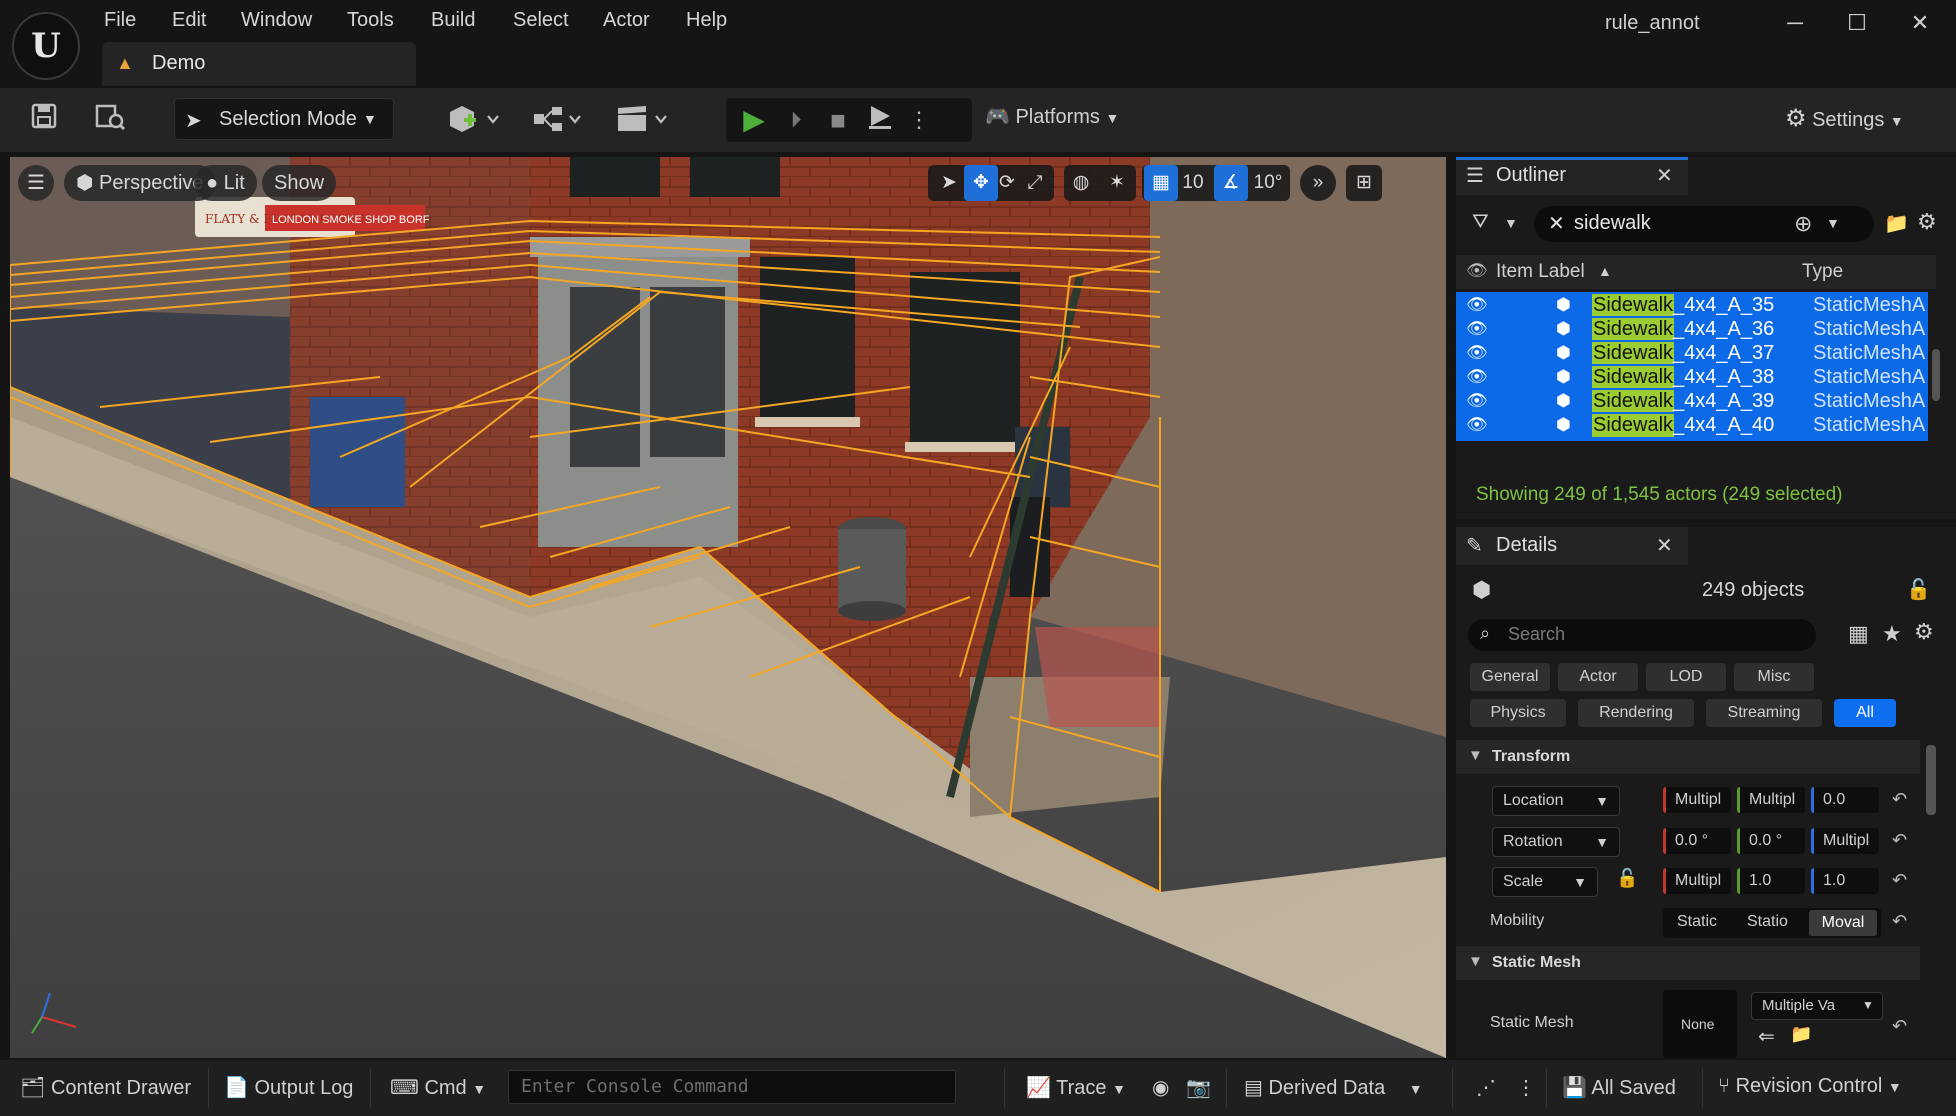 The height and width of the screenshot is (1116, 1956). Describe the element at coordinates (1936, 375) in the screenshot. I see `outliner-scrollbar` at that location.